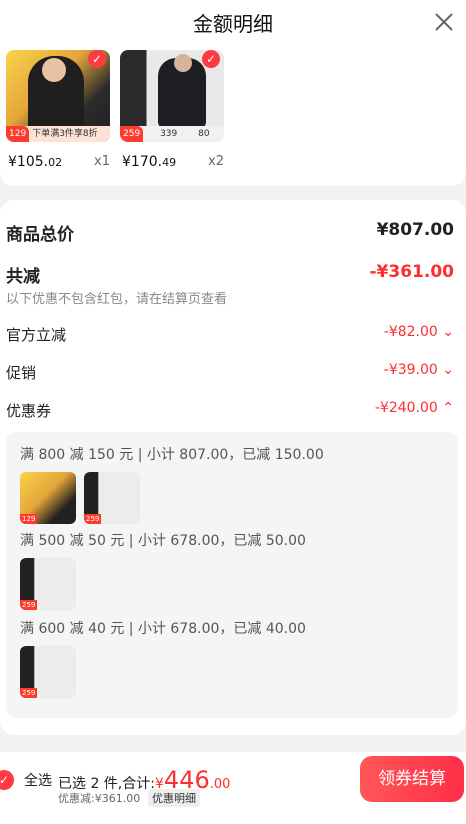  I want to click on price-tag: 129 下单满3件享8折, so click(58, 134).